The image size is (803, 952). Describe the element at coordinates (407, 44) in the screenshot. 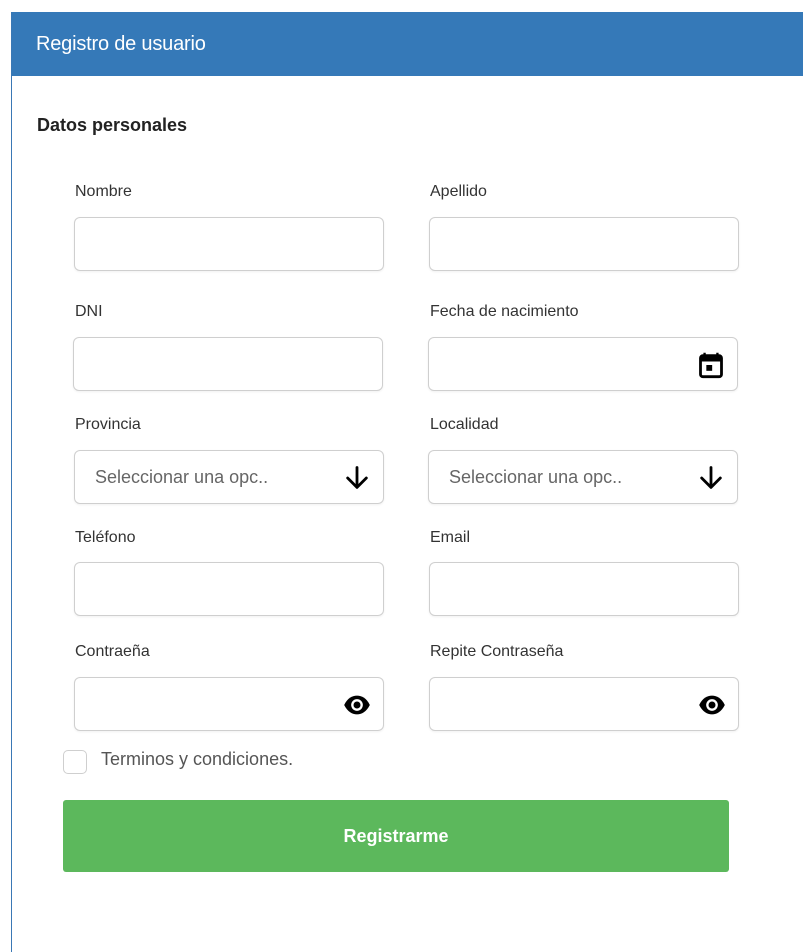

I see `panel-header: Registro de usuario` at that location.